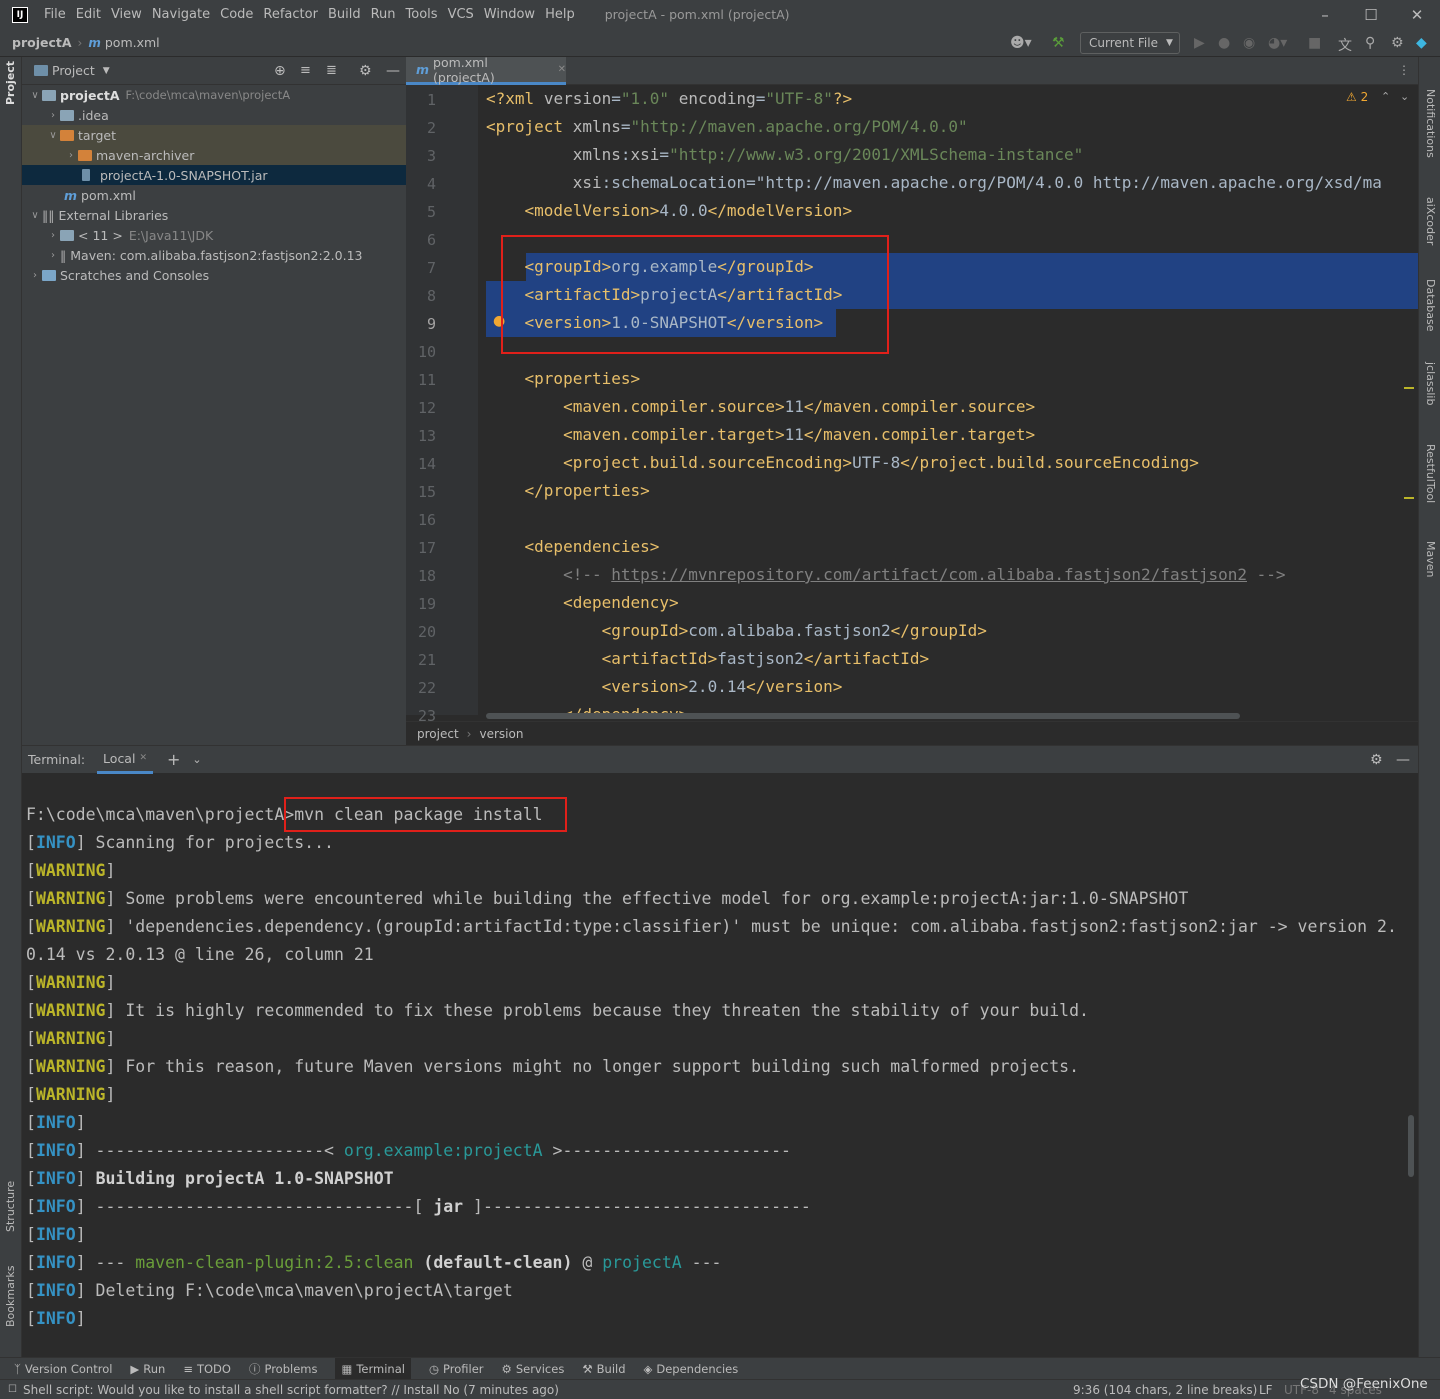  I want to click on menu-tools: Tools, so click(422, 14).